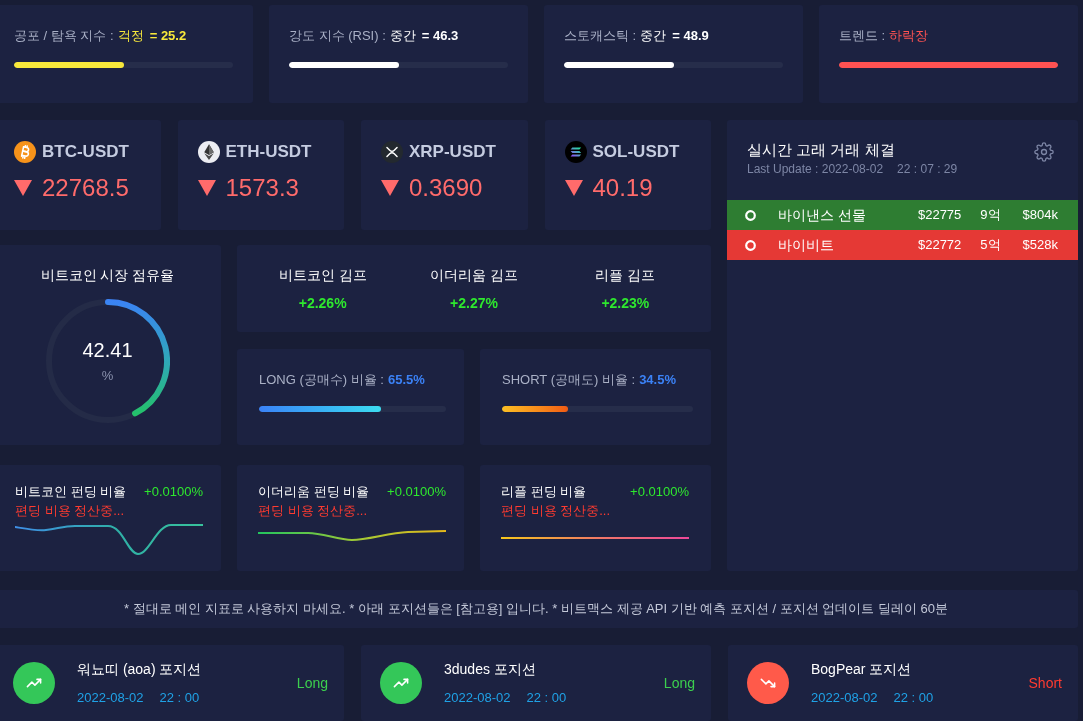  What do you see at coordinates (490, 668) in the screenshot?
I see `position-name: 3dudes 포지션` at bounding box center [490, 668].